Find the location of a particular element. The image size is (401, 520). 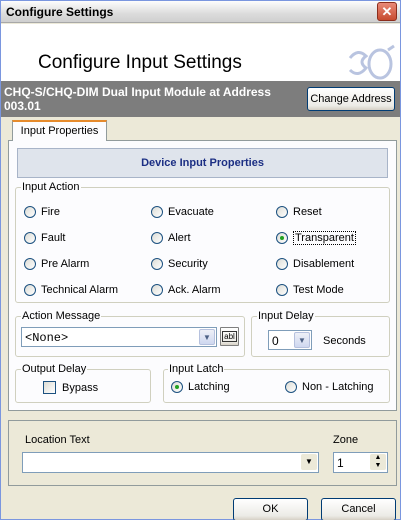

input-delay-select: 0 ▼ is located at coordinates (290, 340).